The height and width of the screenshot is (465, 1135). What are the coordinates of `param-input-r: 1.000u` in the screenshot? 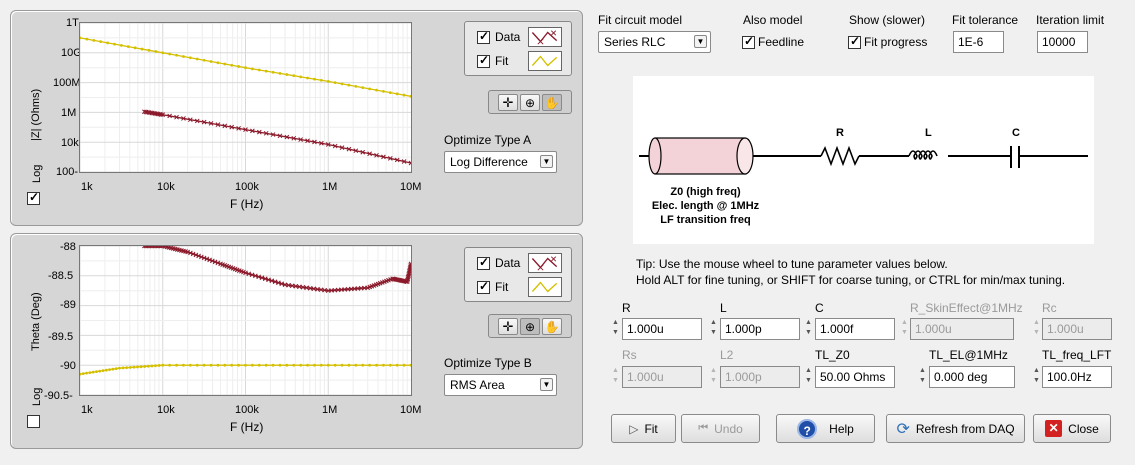 It's located at (662, 329).